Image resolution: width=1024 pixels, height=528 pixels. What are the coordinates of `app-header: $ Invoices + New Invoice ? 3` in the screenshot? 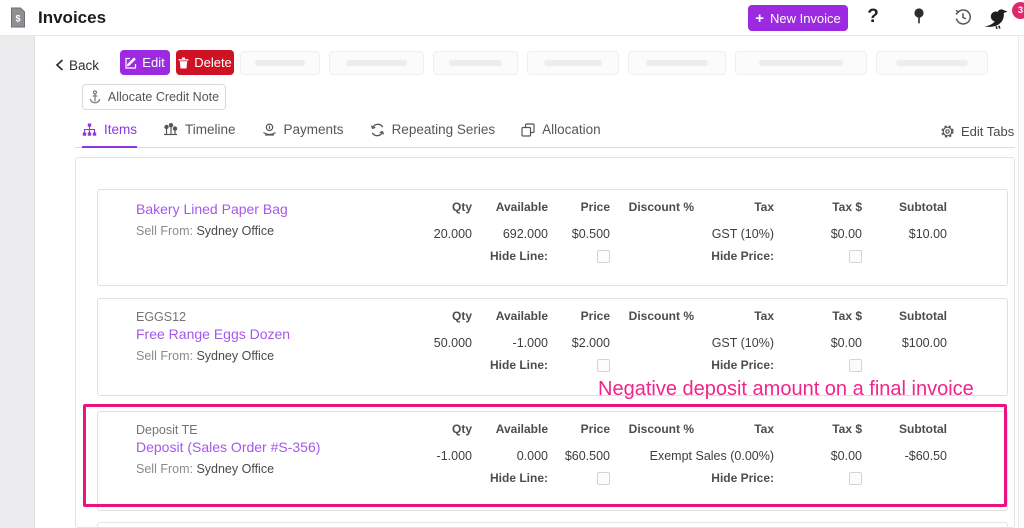 It's located at (512, 18).